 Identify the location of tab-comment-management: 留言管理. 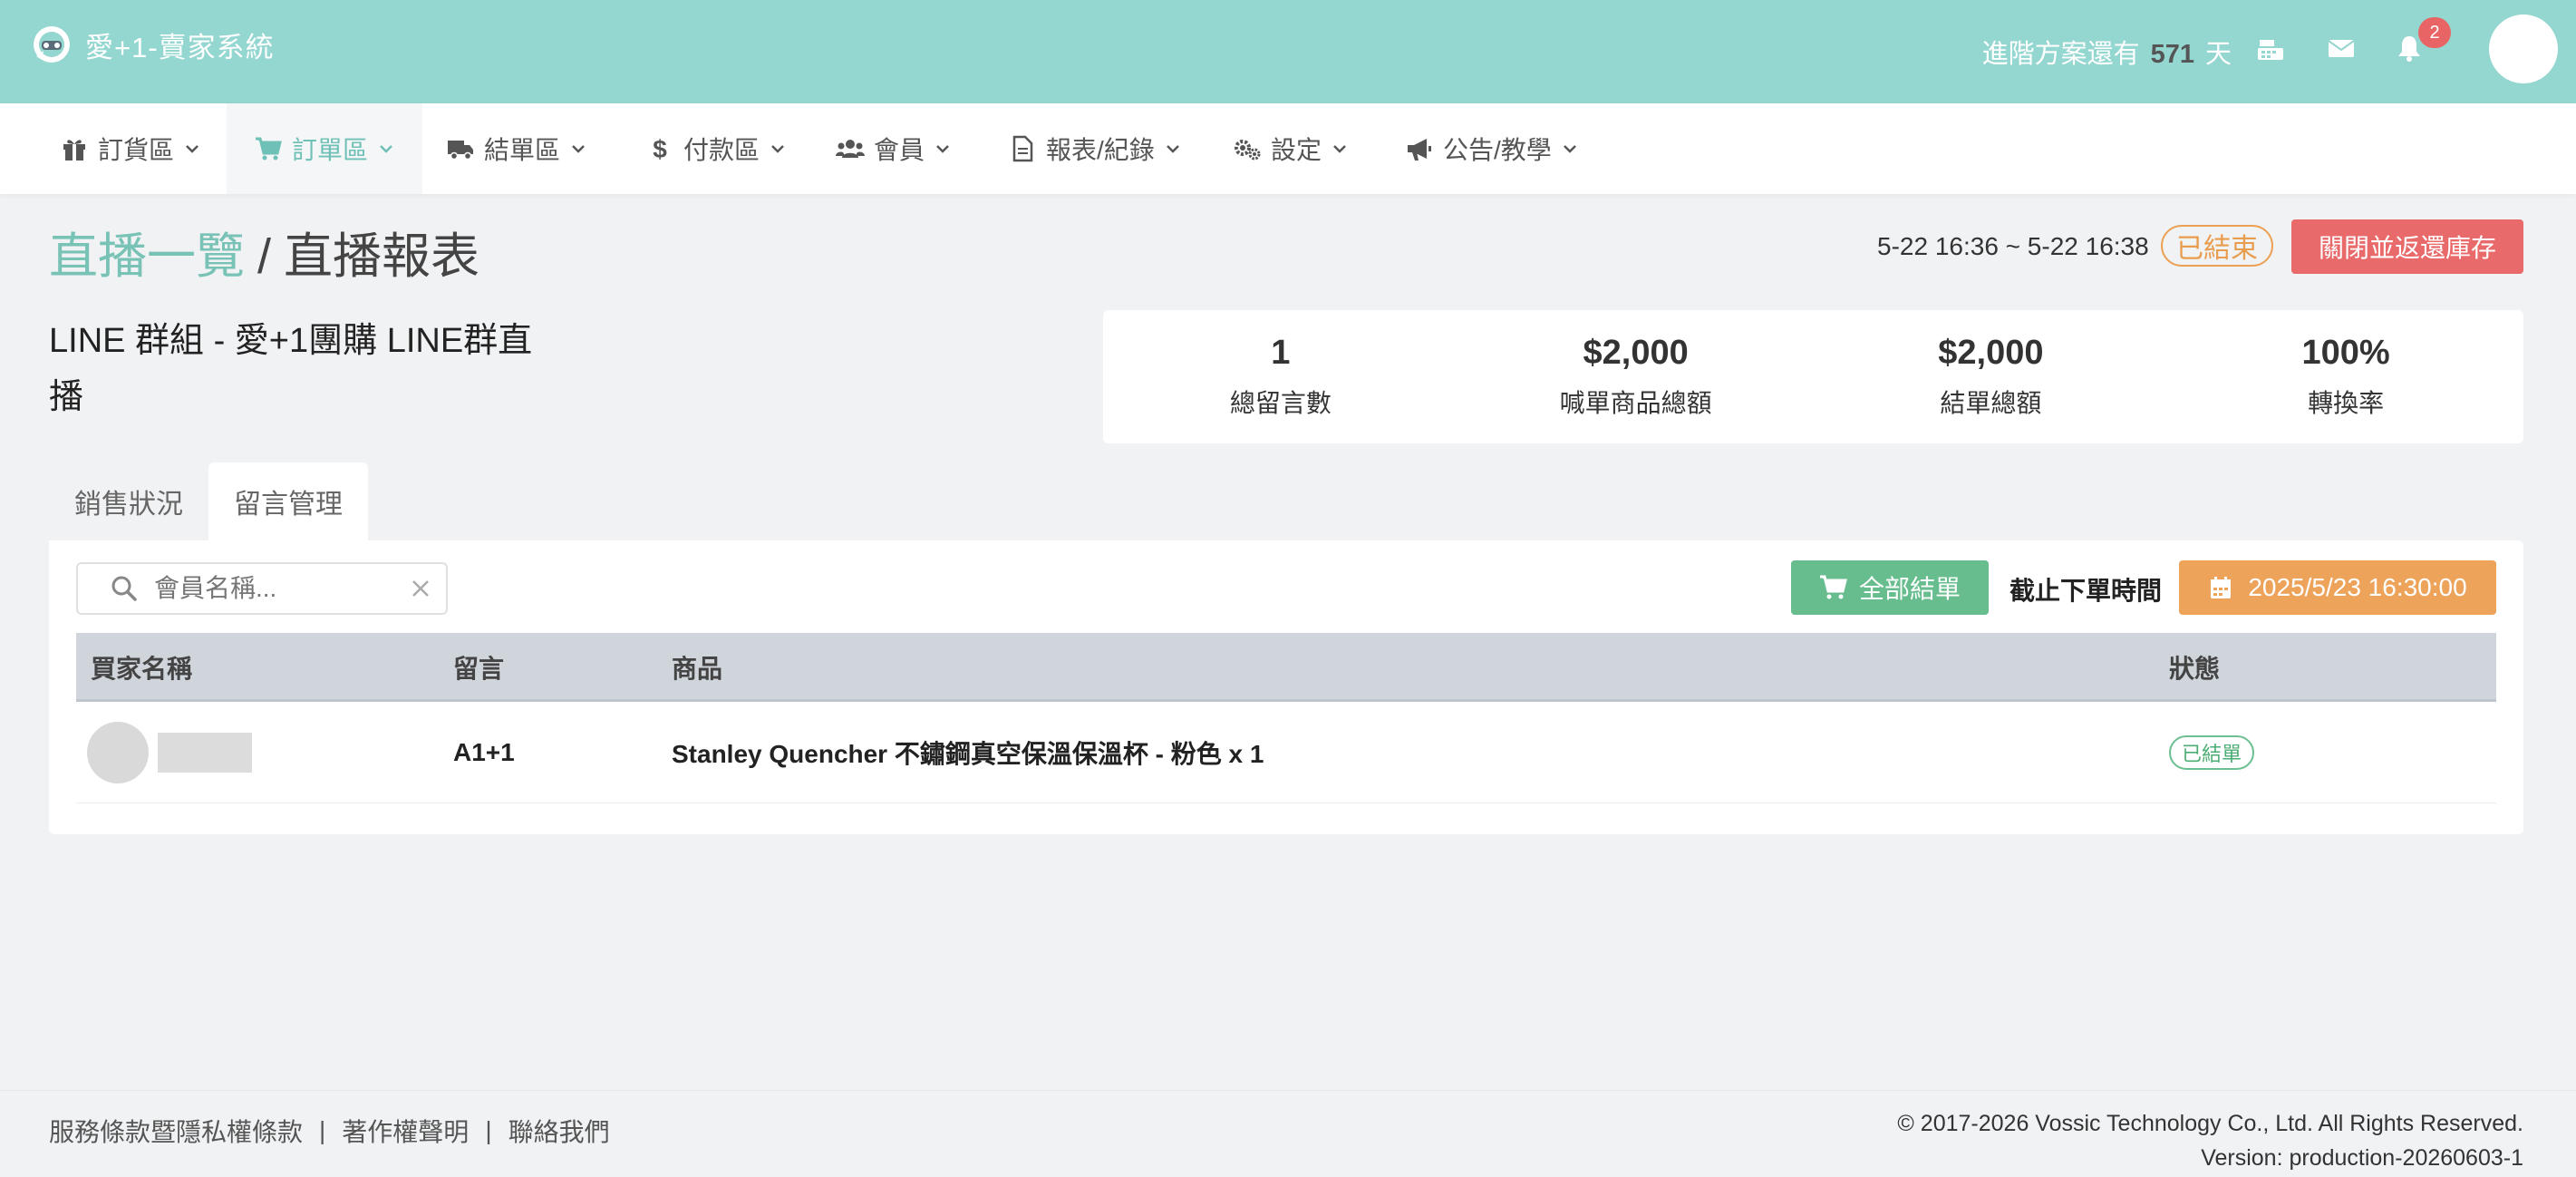
(288, 501).